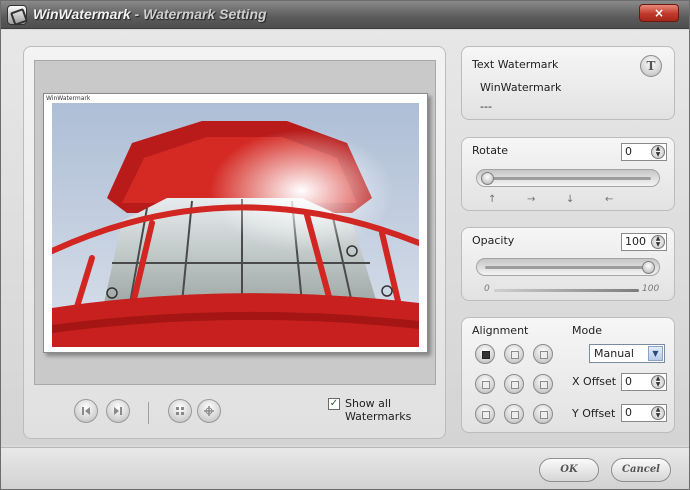 The width and height of the screenshot is (690, 490). I want to click on watermark-overlay-text: WinWatermark, so click(68, 98).